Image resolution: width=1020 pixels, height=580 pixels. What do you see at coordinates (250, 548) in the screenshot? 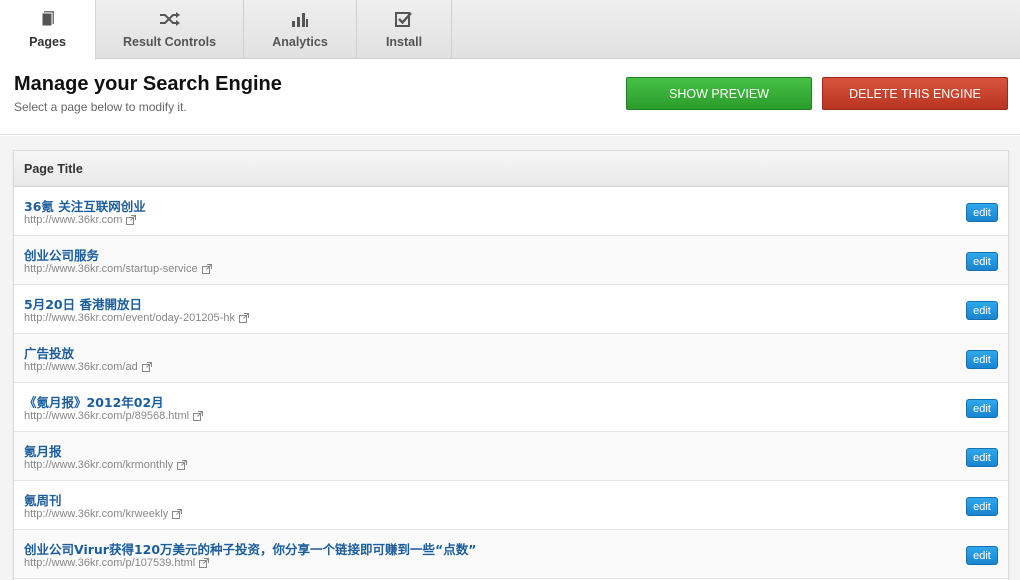
I see `page-title-link: 创业公司Virur获得120万美元的种子投资，你分享一个链接即可赚到一些“点数”` at bounding box center [250, 548].